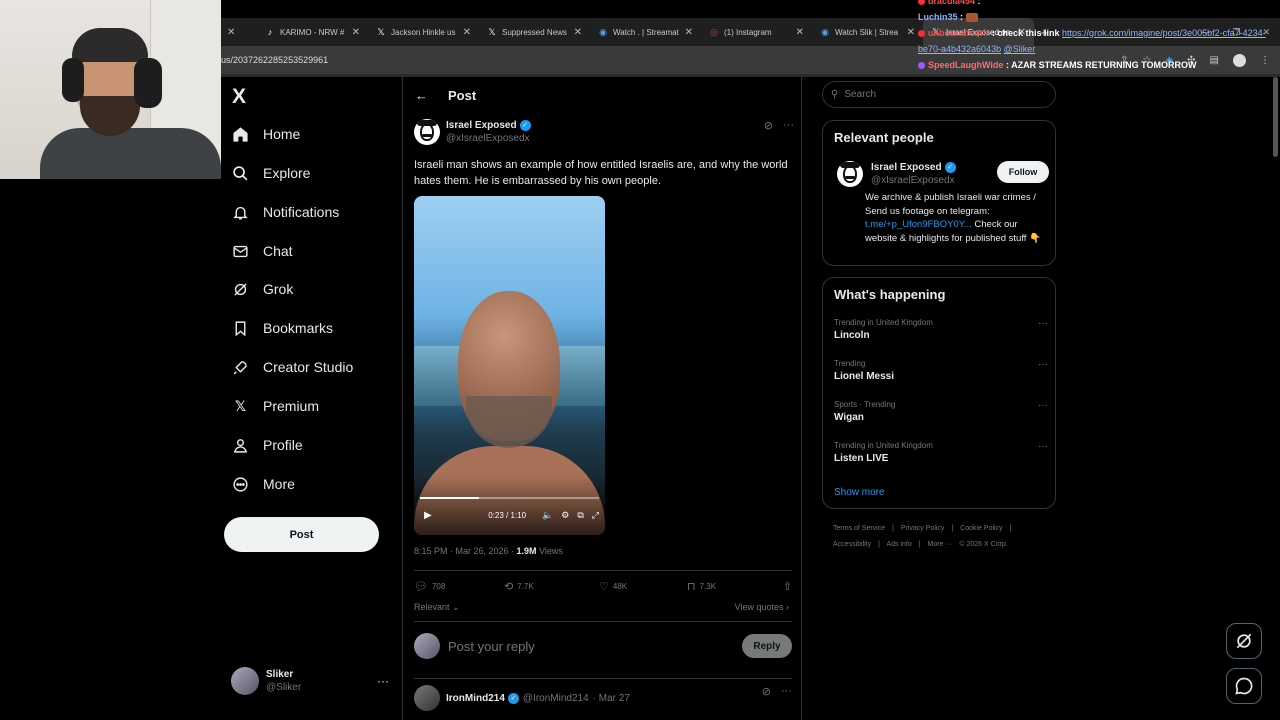 This screenshot has width=1280, height=720. Describe the element at coordinates (481, 125) in the screenshot. I see `author-name: Israel Exposed` at that location.